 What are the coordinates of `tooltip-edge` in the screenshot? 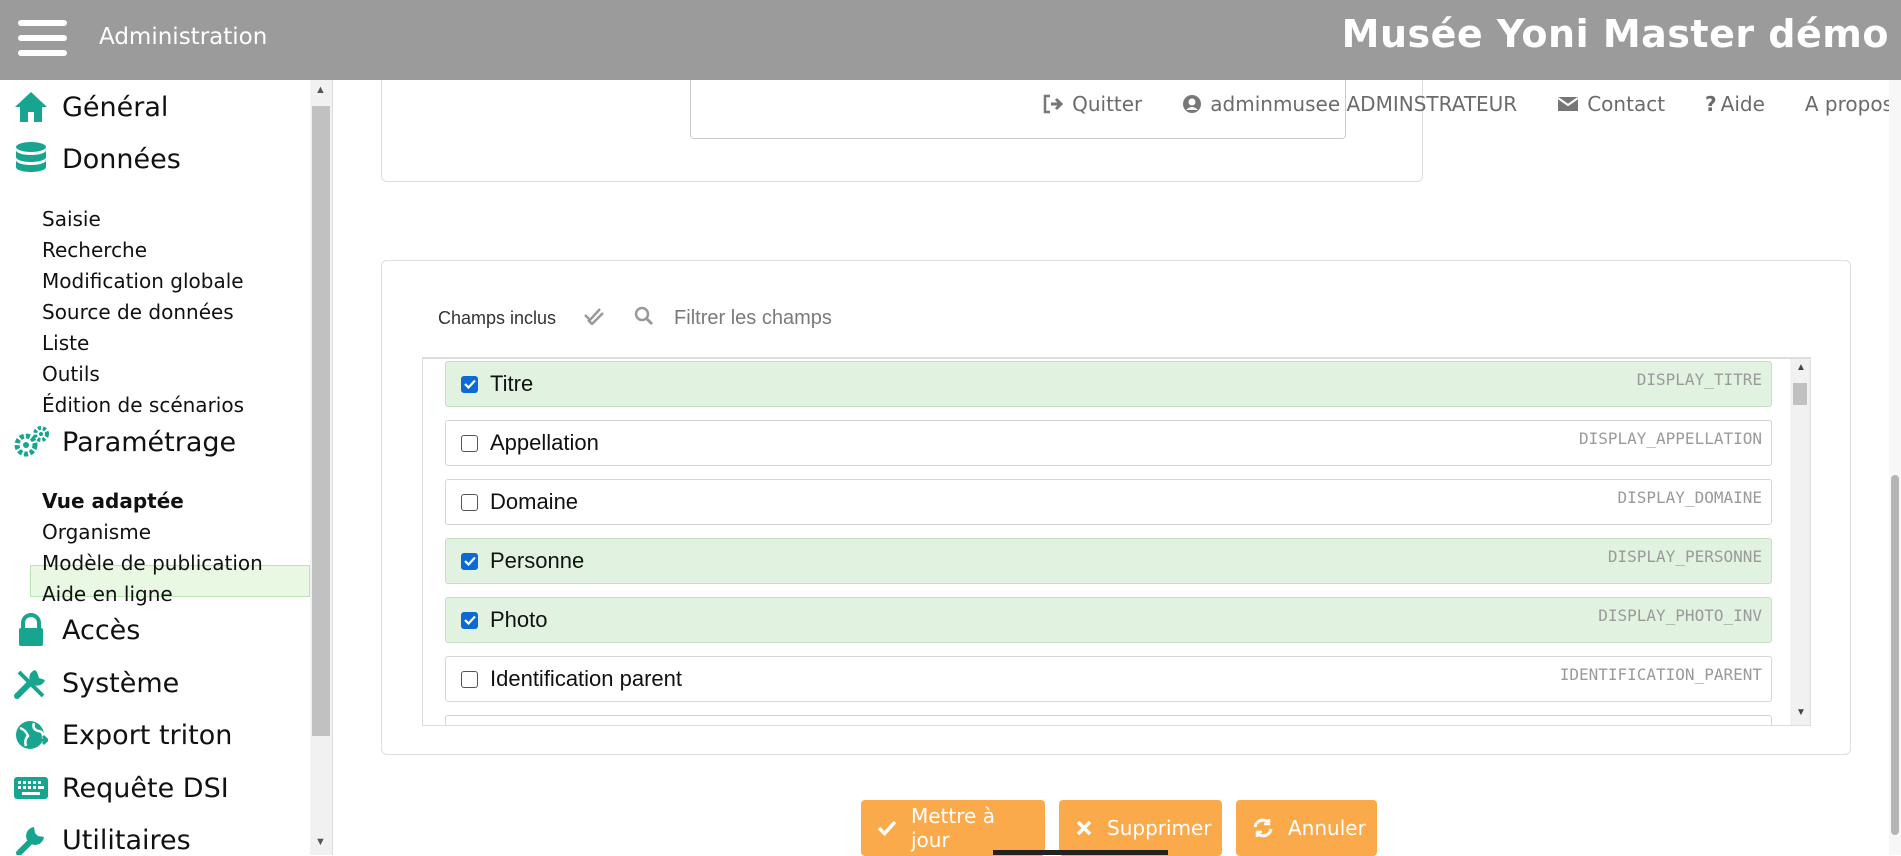 It's located at (1080, 852).